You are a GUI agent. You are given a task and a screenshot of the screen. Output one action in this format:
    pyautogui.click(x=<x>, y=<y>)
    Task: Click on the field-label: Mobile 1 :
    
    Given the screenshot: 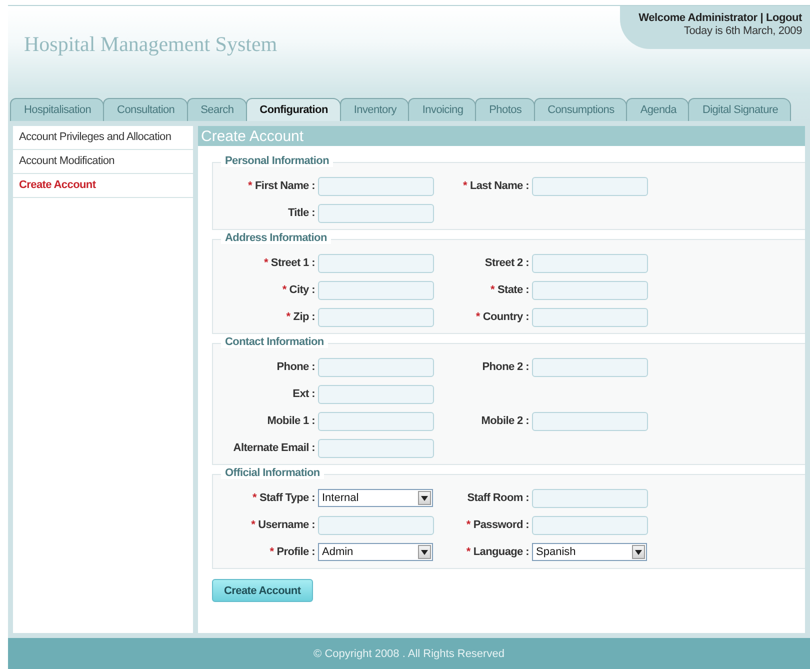 What is the action you would take?
    pyautogui.click(x=291, y=421)
    